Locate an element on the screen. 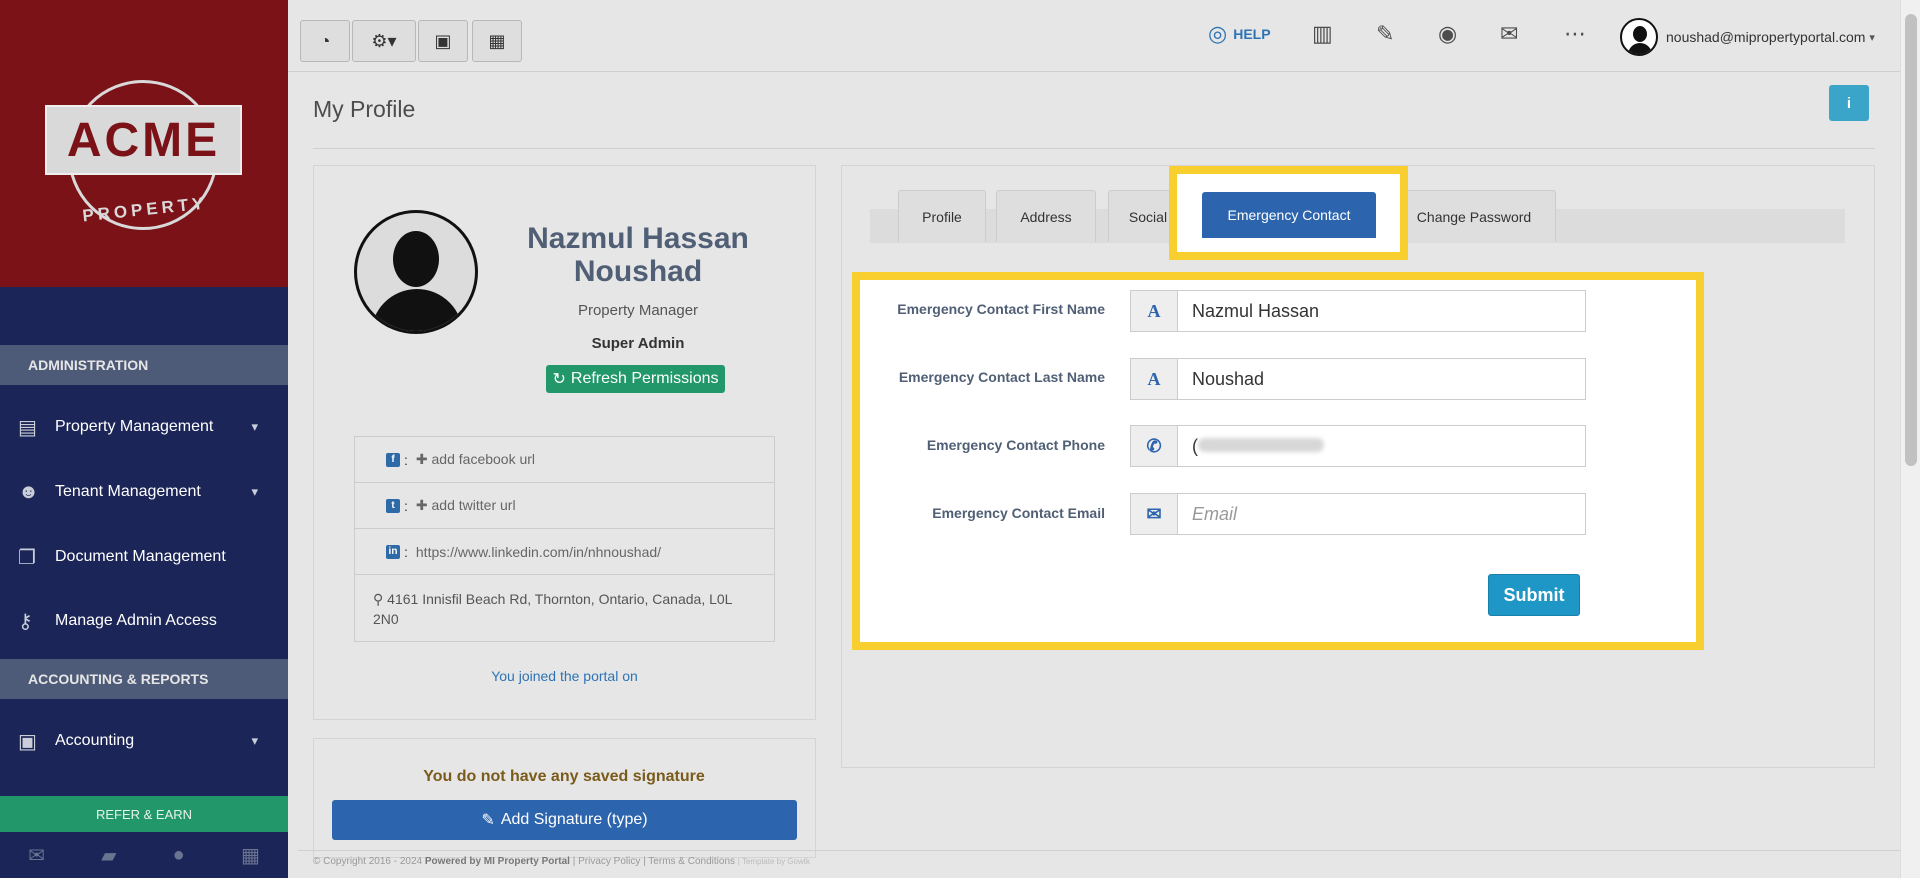  section-administration: ADMINISTRATION is located at coordinates (144, 365).